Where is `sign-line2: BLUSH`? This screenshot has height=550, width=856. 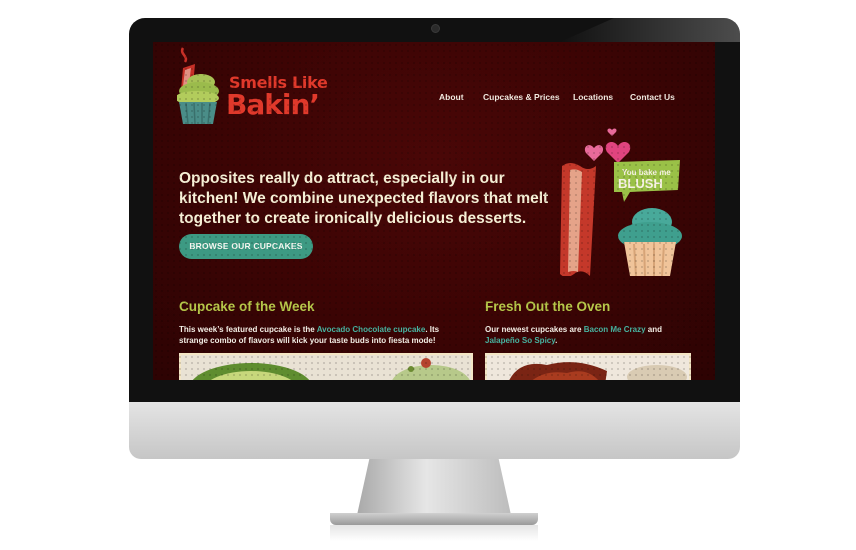 sign-line2: BLUSH is located at coordinates (640, 183).